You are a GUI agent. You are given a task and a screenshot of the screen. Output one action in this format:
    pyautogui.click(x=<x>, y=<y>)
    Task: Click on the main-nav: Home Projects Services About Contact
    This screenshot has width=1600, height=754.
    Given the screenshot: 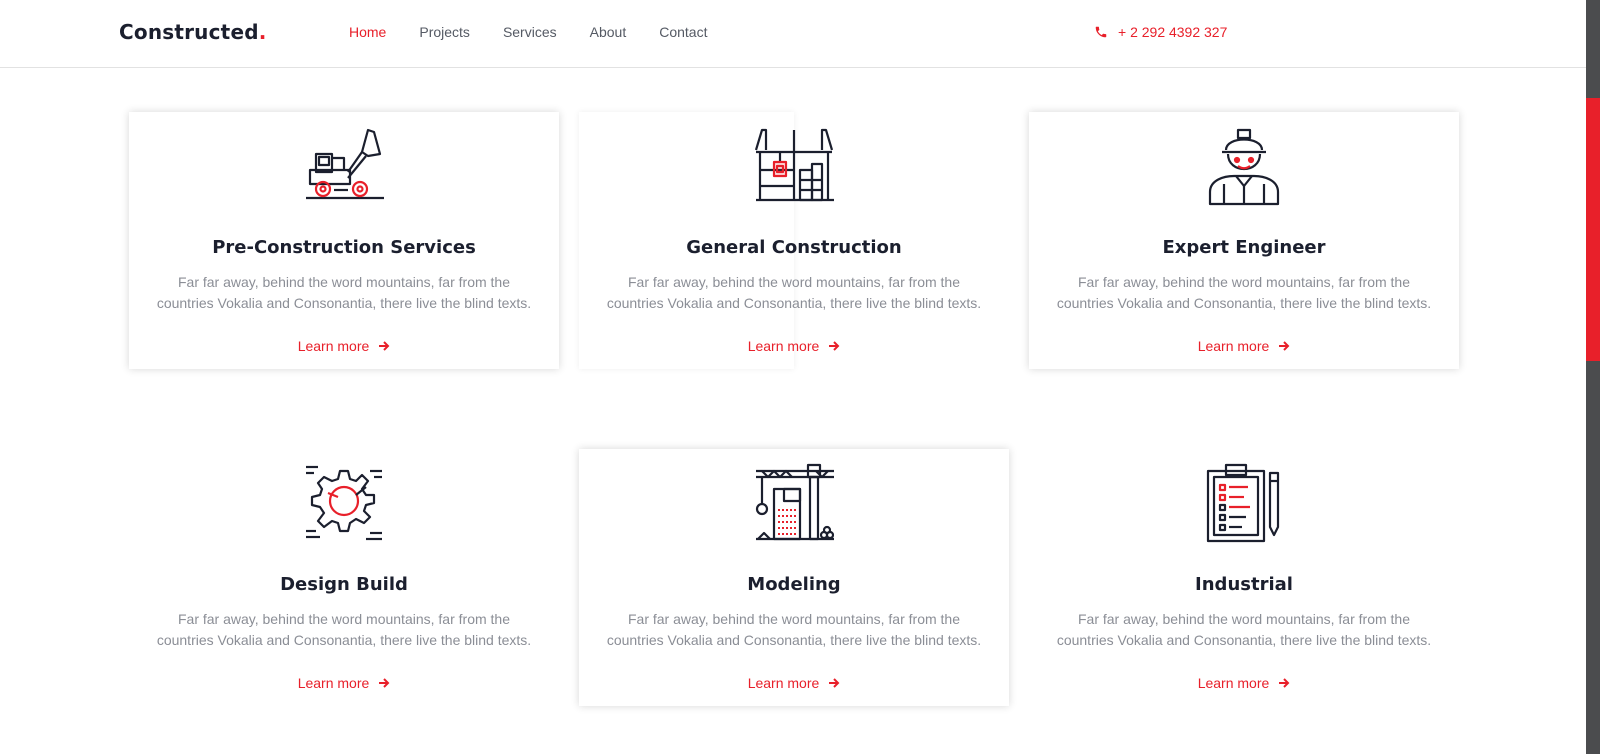 What is the action you would take?
    pyautogui.click(x=544, y=32)
    